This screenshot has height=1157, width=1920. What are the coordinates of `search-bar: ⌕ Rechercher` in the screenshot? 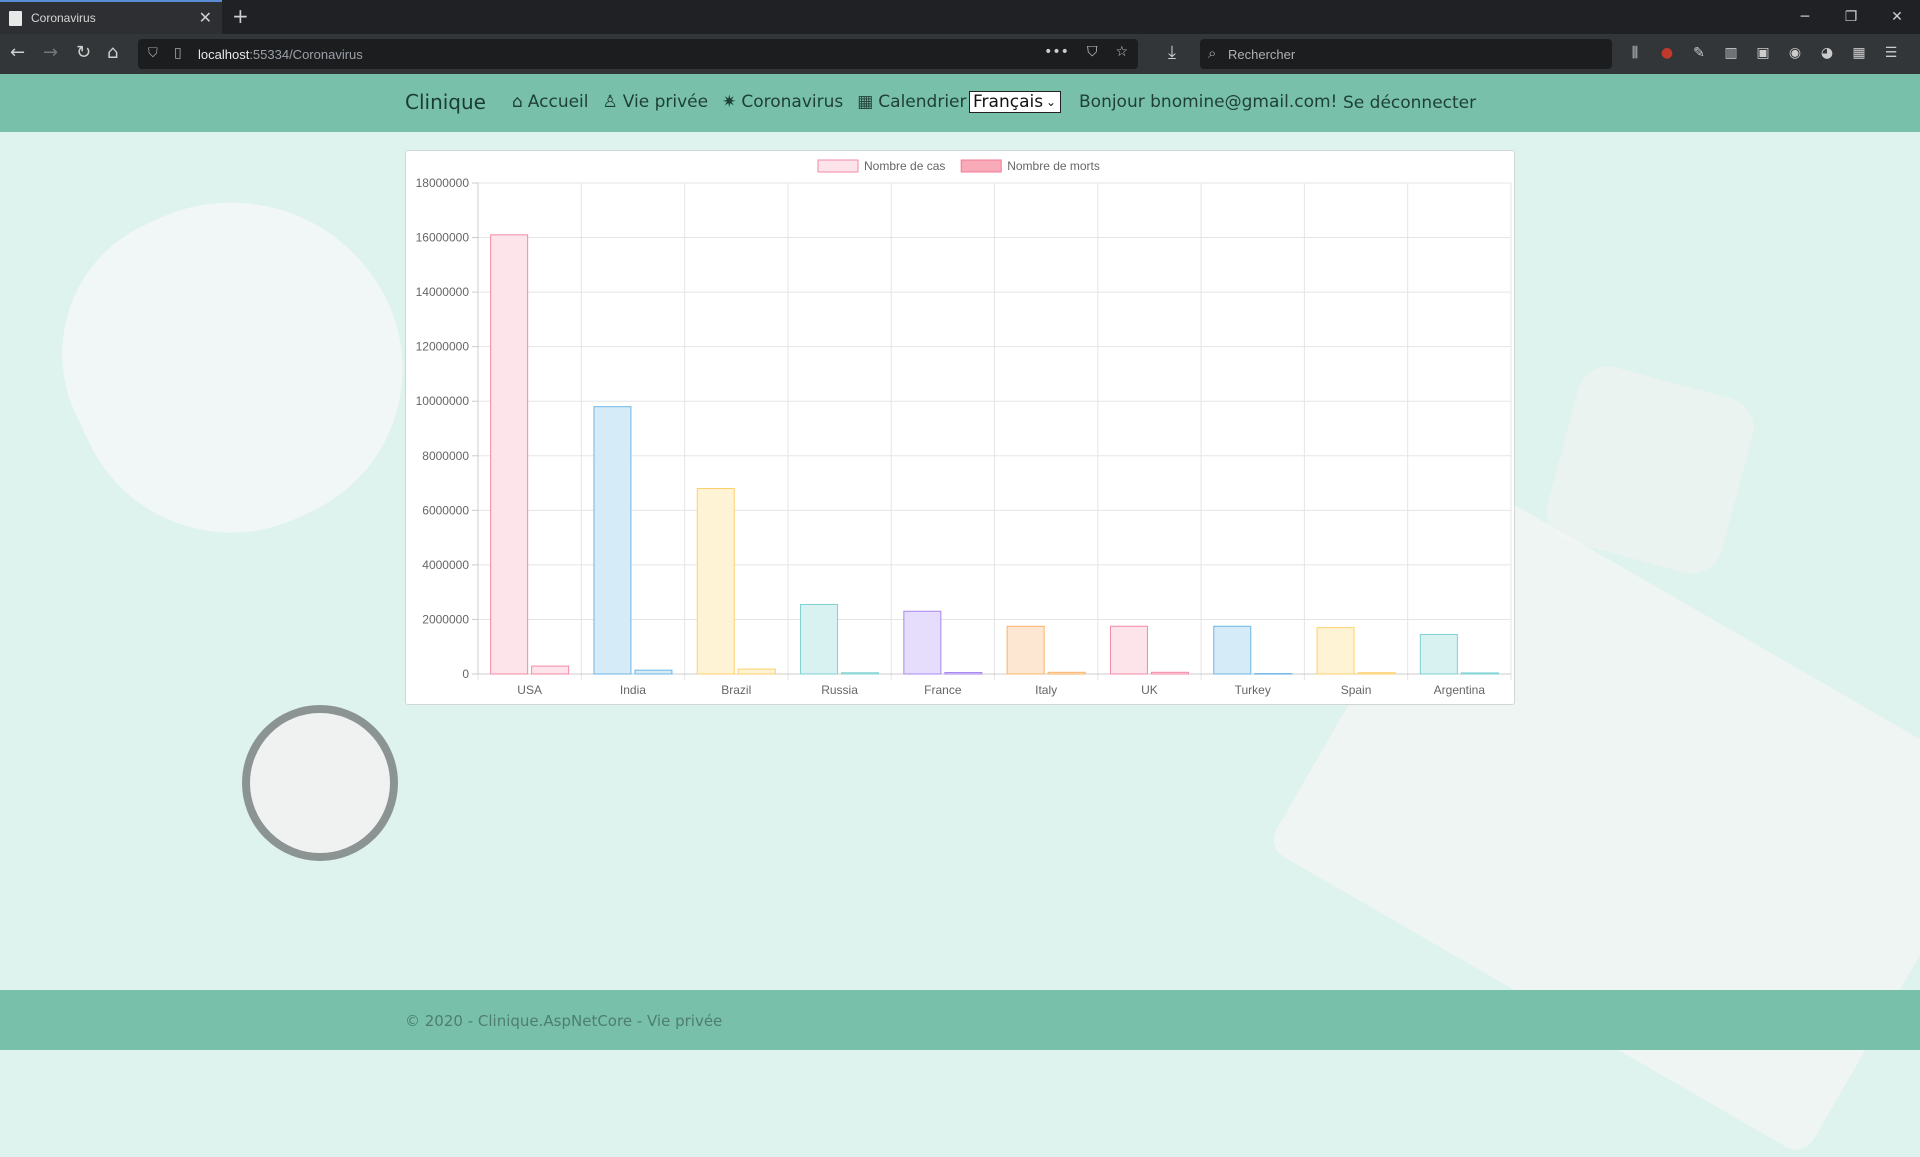 It's located at (1406, 54).